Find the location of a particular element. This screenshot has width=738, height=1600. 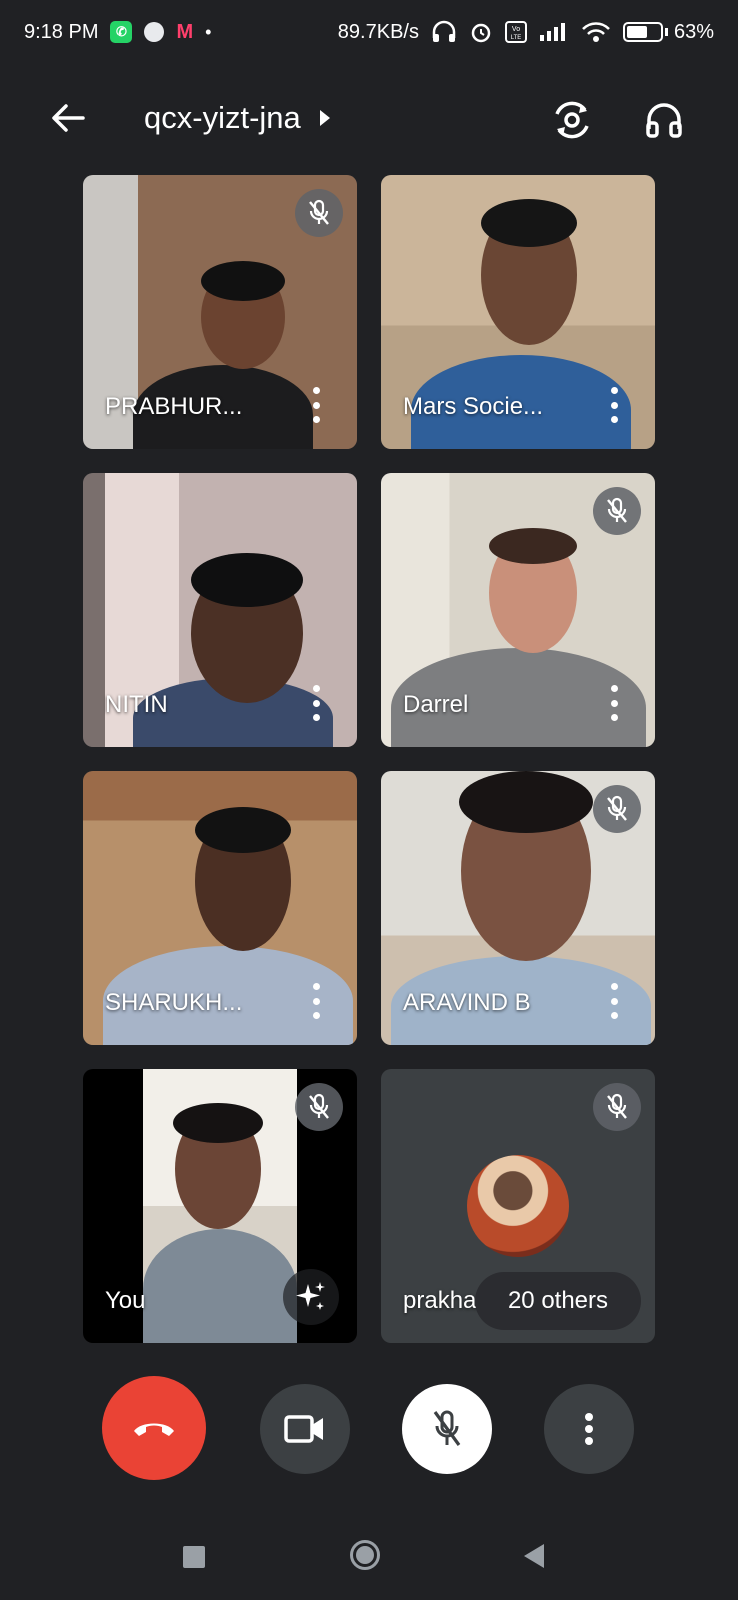

video-camera-icon is located at coordinates (303, 1429).